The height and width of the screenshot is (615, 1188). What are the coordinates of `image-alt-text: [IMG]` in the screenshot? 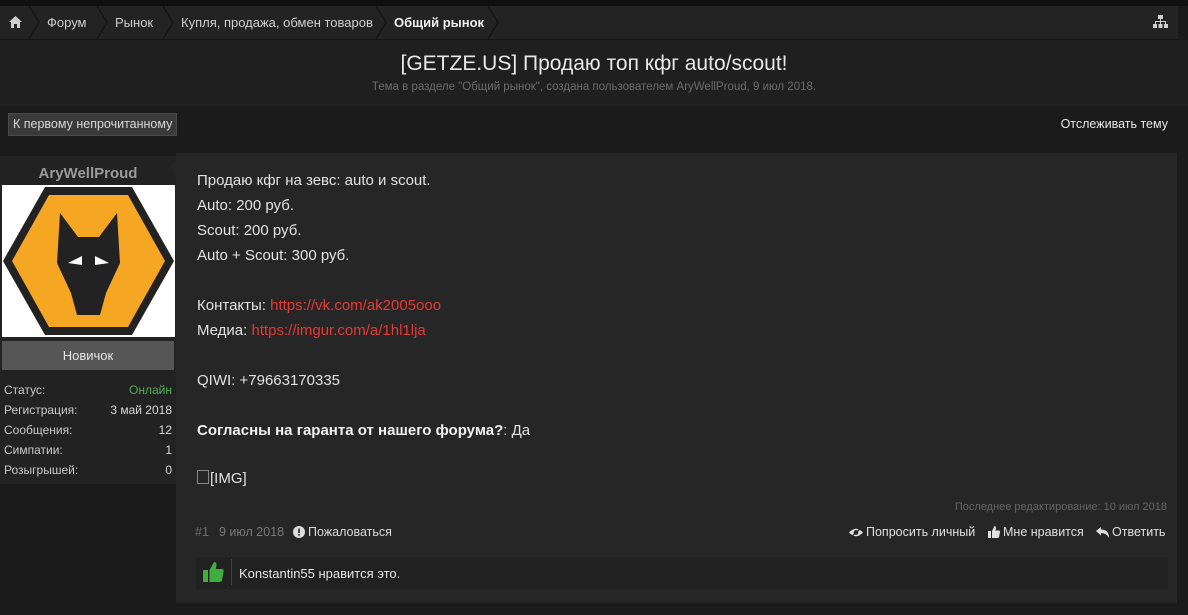 It's located at (228, 478).